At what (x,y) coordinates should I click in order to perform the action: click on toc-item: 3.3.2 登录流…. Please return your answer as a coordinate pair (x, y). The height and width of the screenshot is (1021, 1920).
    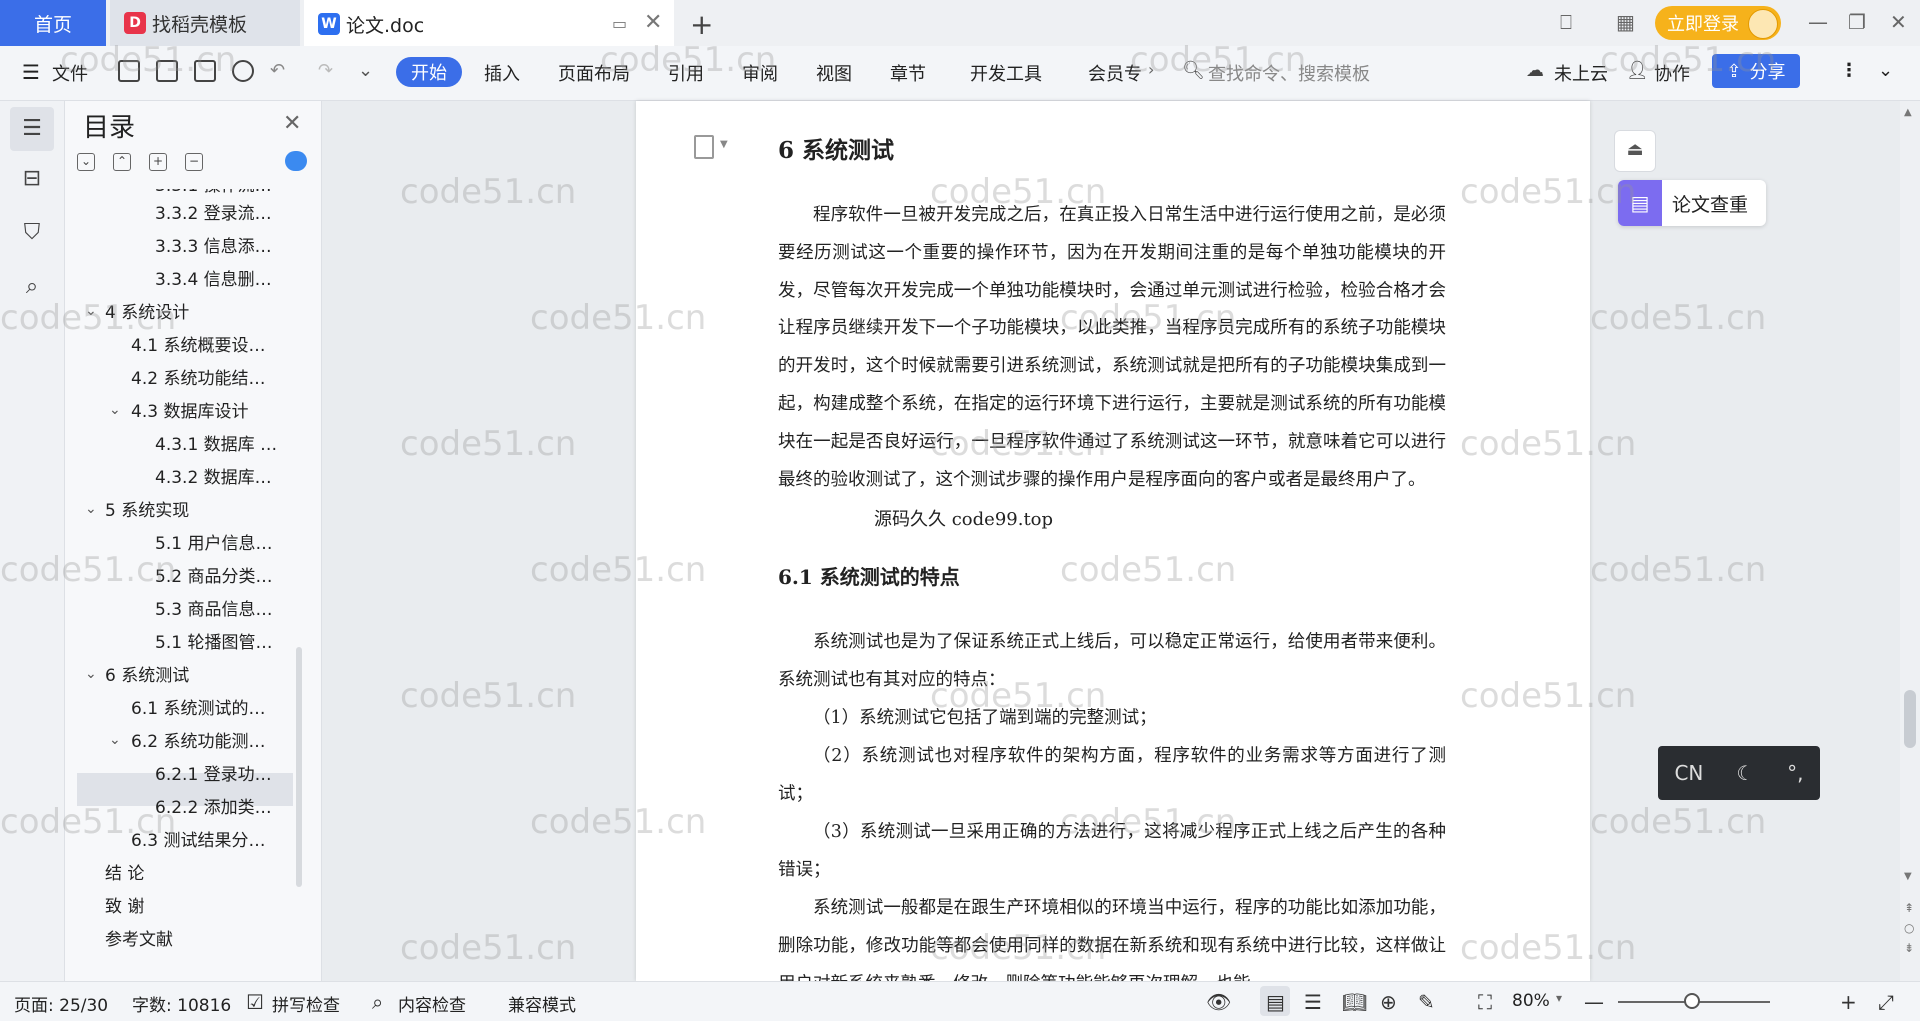
    Looking at the image, I should click on (213, 214).